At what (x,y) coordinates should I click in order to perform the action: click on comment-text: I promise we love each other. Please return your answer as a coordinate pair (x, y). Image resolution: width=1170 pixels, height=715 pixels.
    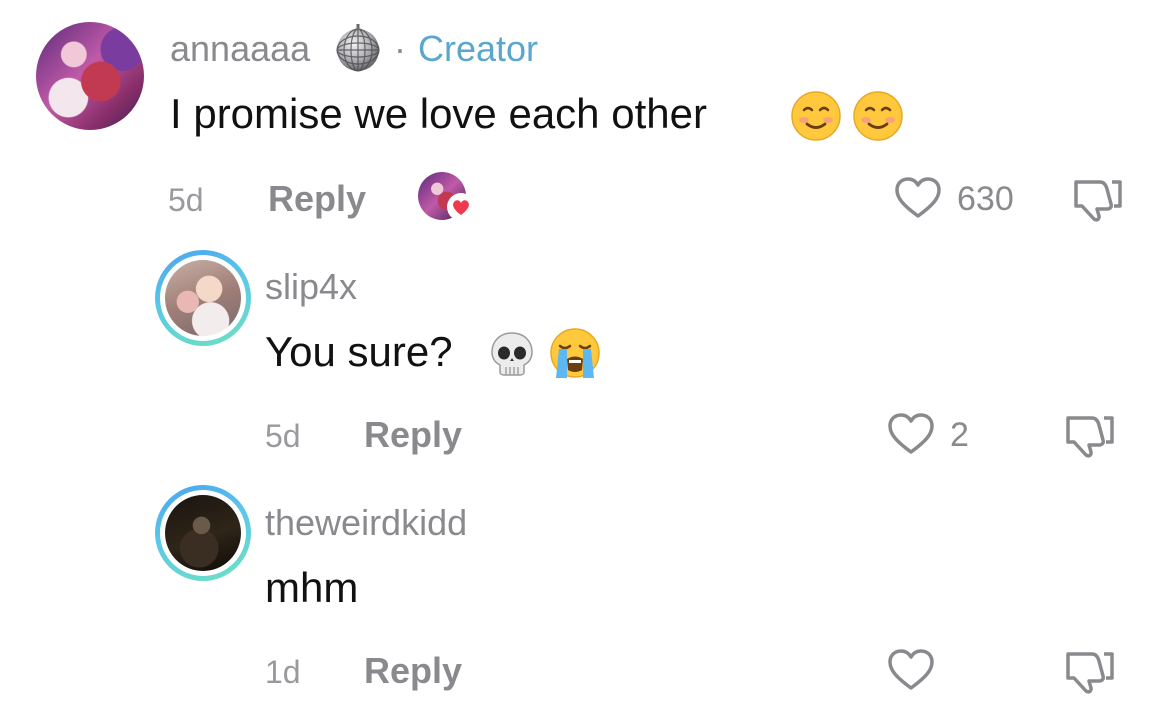
    Looking at the image, I should click on (438, 113).